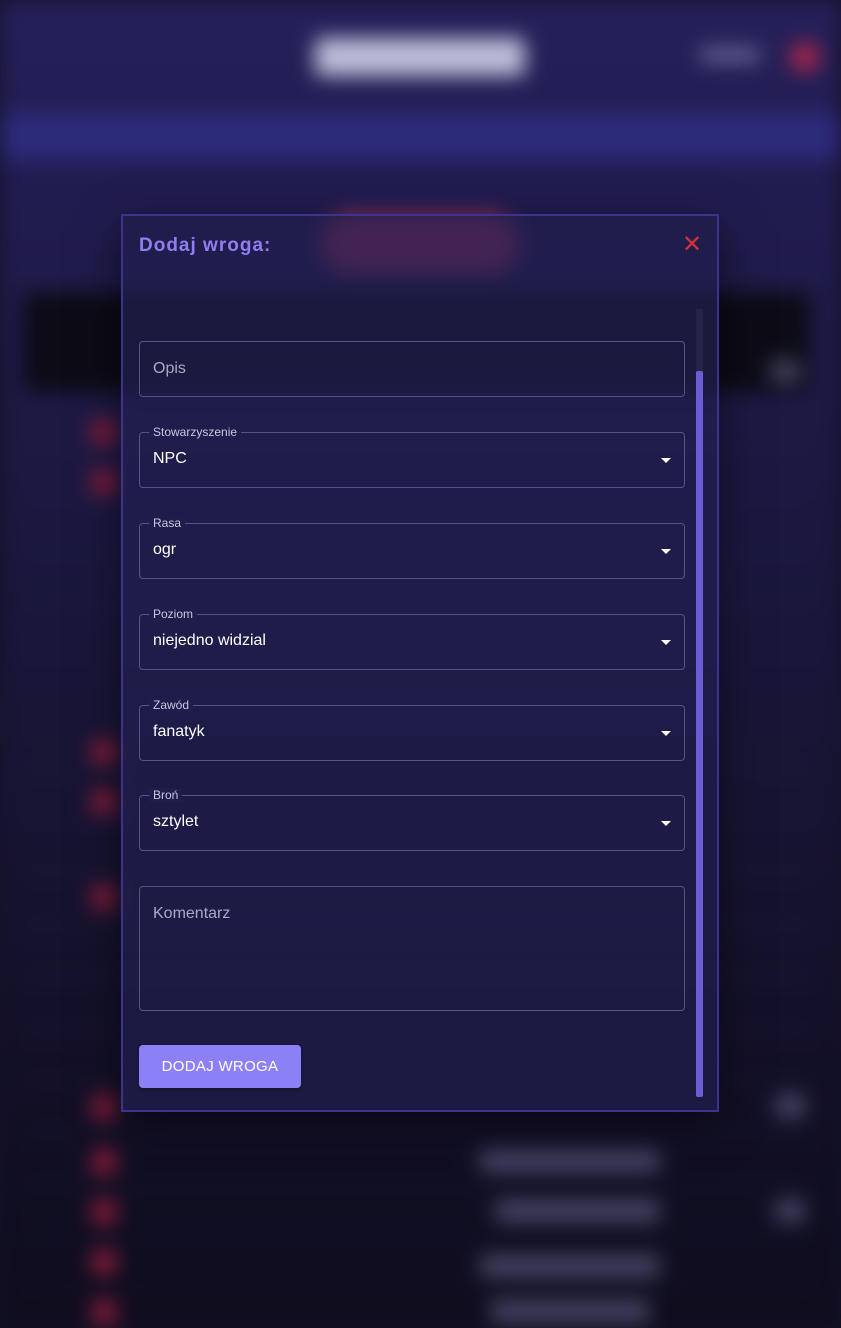 Image resolution: width=841 pixels, height=1328 pixels. Describe the element at coordinates (420, 57) in the screenshot. I see `app-logo` at that location.